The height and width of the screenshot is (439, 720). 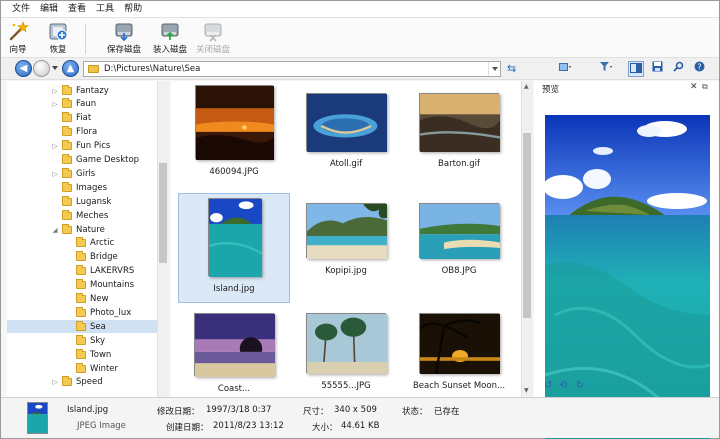 I want to click on thumbnail-caption: Kopipi.jpg, so click(x=346, y=271).